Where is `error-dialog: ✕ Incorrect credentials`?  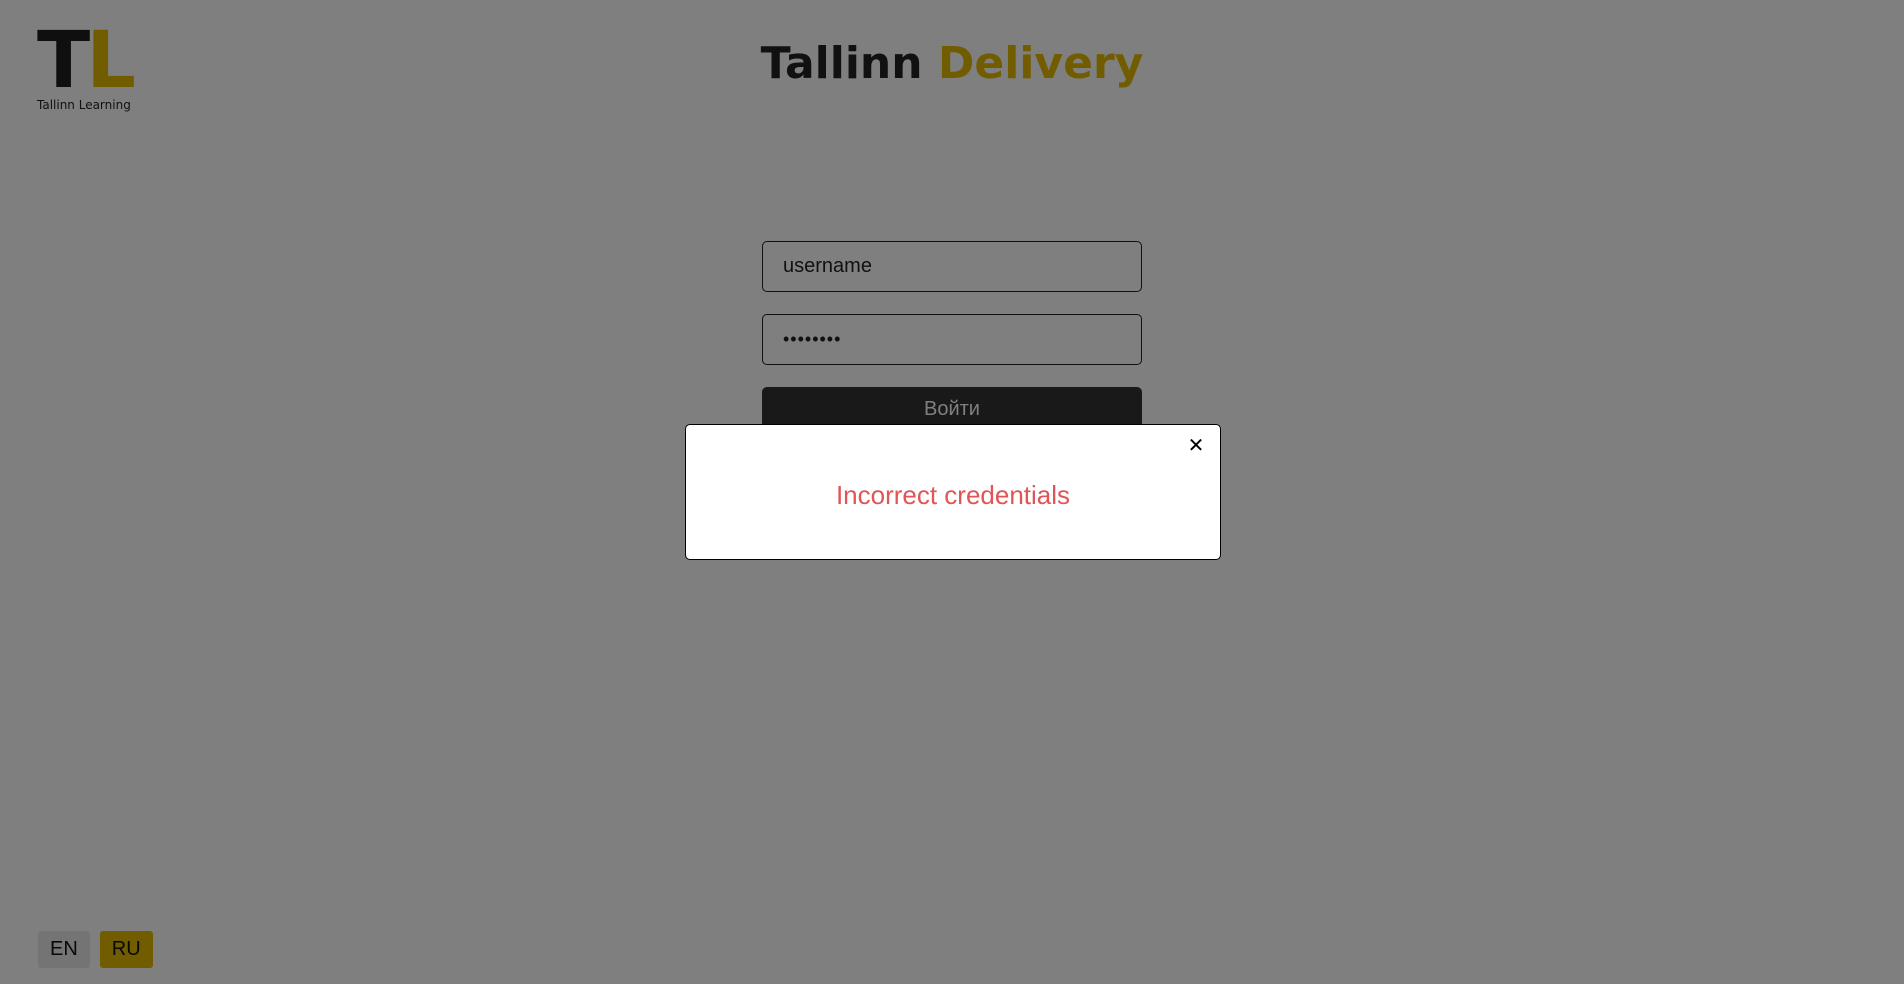
error-dialog: ✕ Incorrect credentials is located at coordinates (953, 492).